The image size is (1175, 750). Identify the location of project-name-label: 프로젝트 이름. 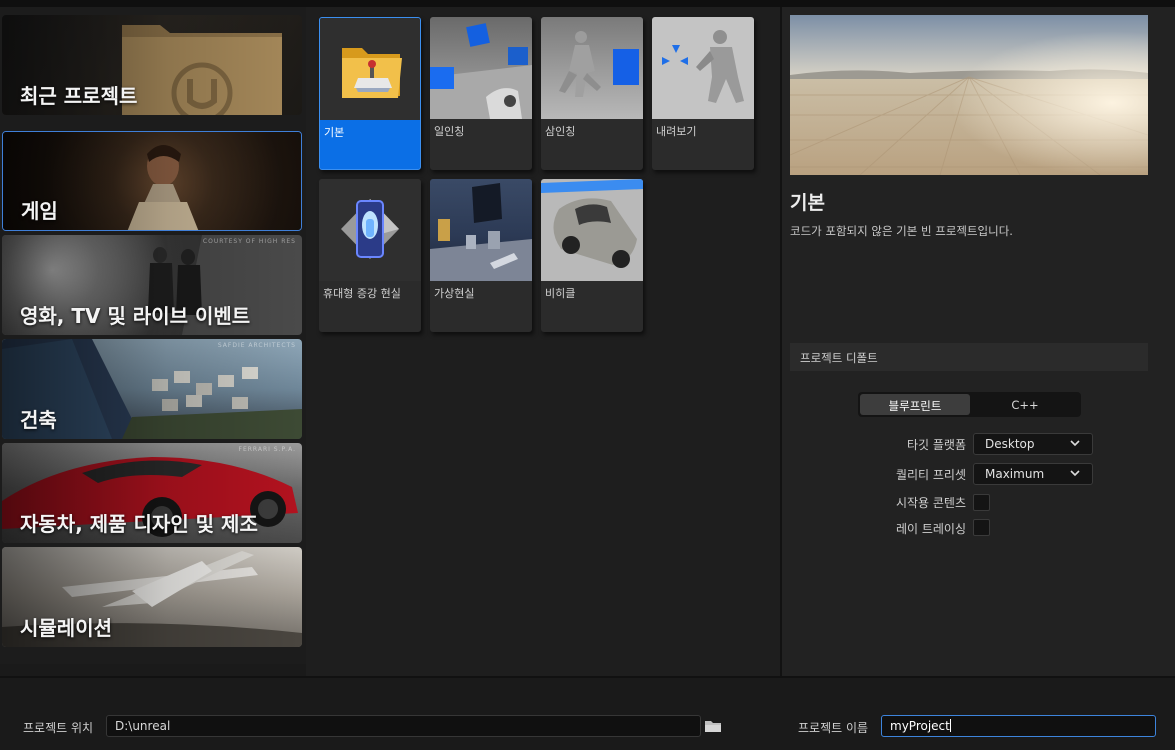
(833, 728).